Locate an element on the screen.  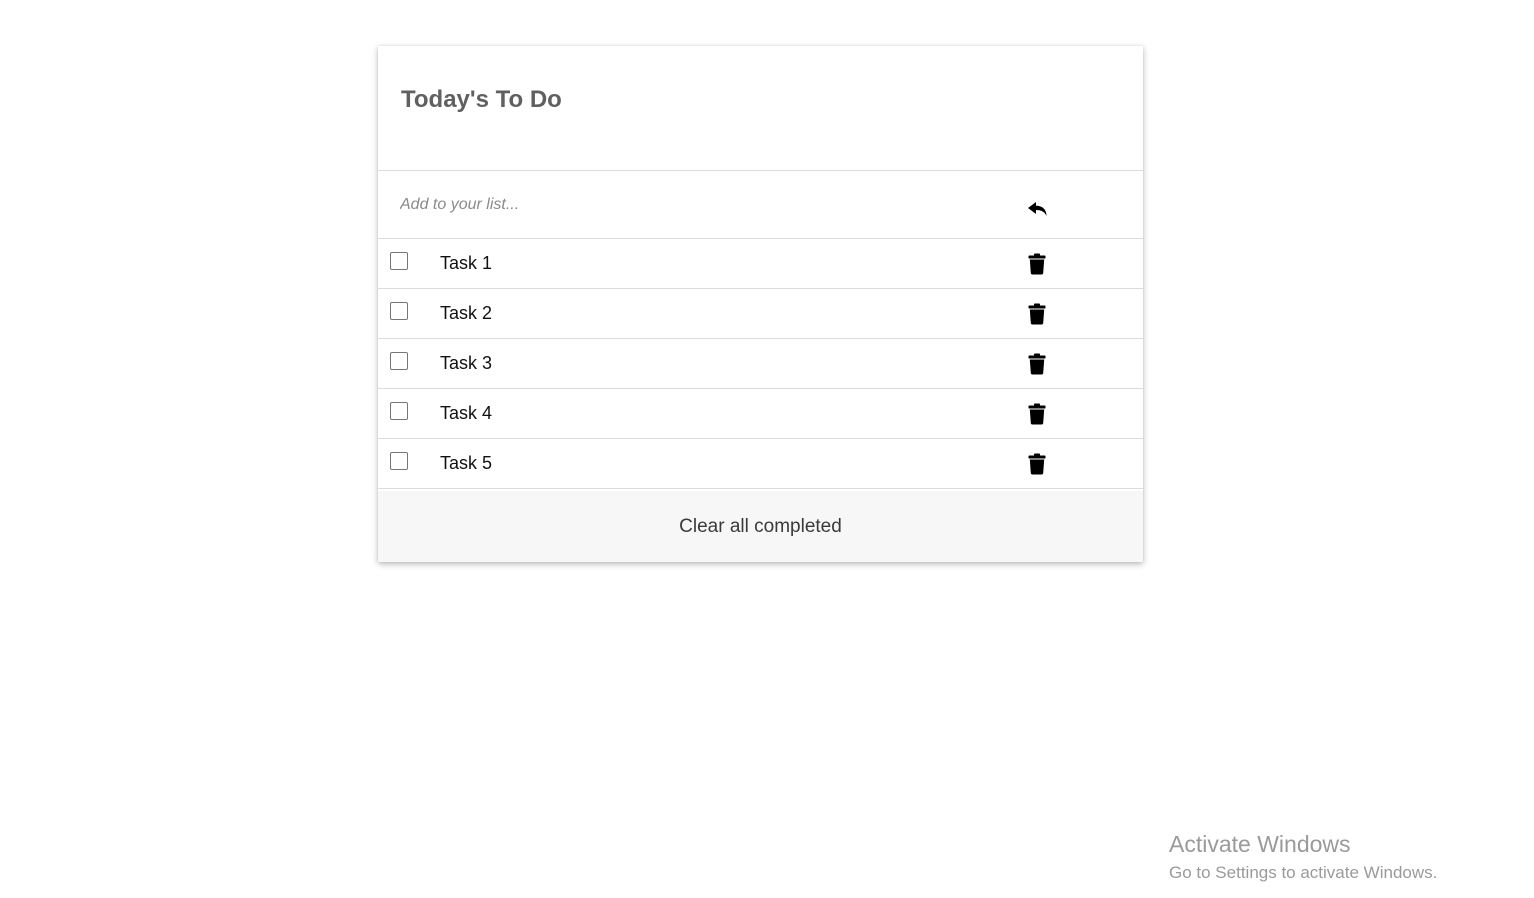
watermark-title: Activate Windows is located at coordinates (1260, 844).